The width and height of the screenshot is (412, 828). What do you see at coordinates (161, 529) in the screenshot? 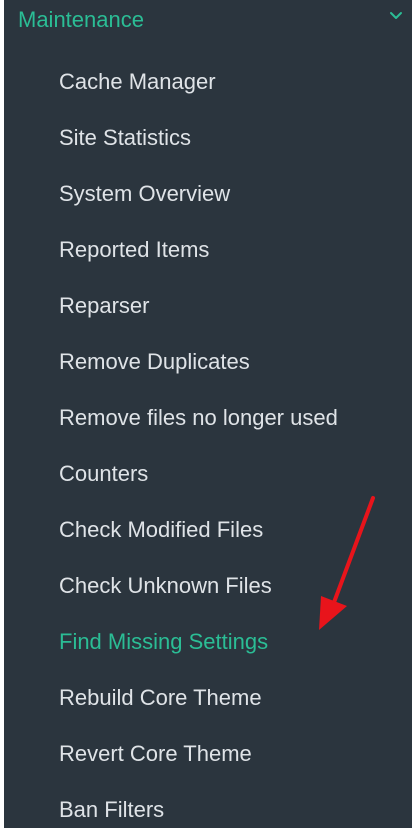
I see `menu-item-label: Check Modified Files` at bounding box center [161, 529].